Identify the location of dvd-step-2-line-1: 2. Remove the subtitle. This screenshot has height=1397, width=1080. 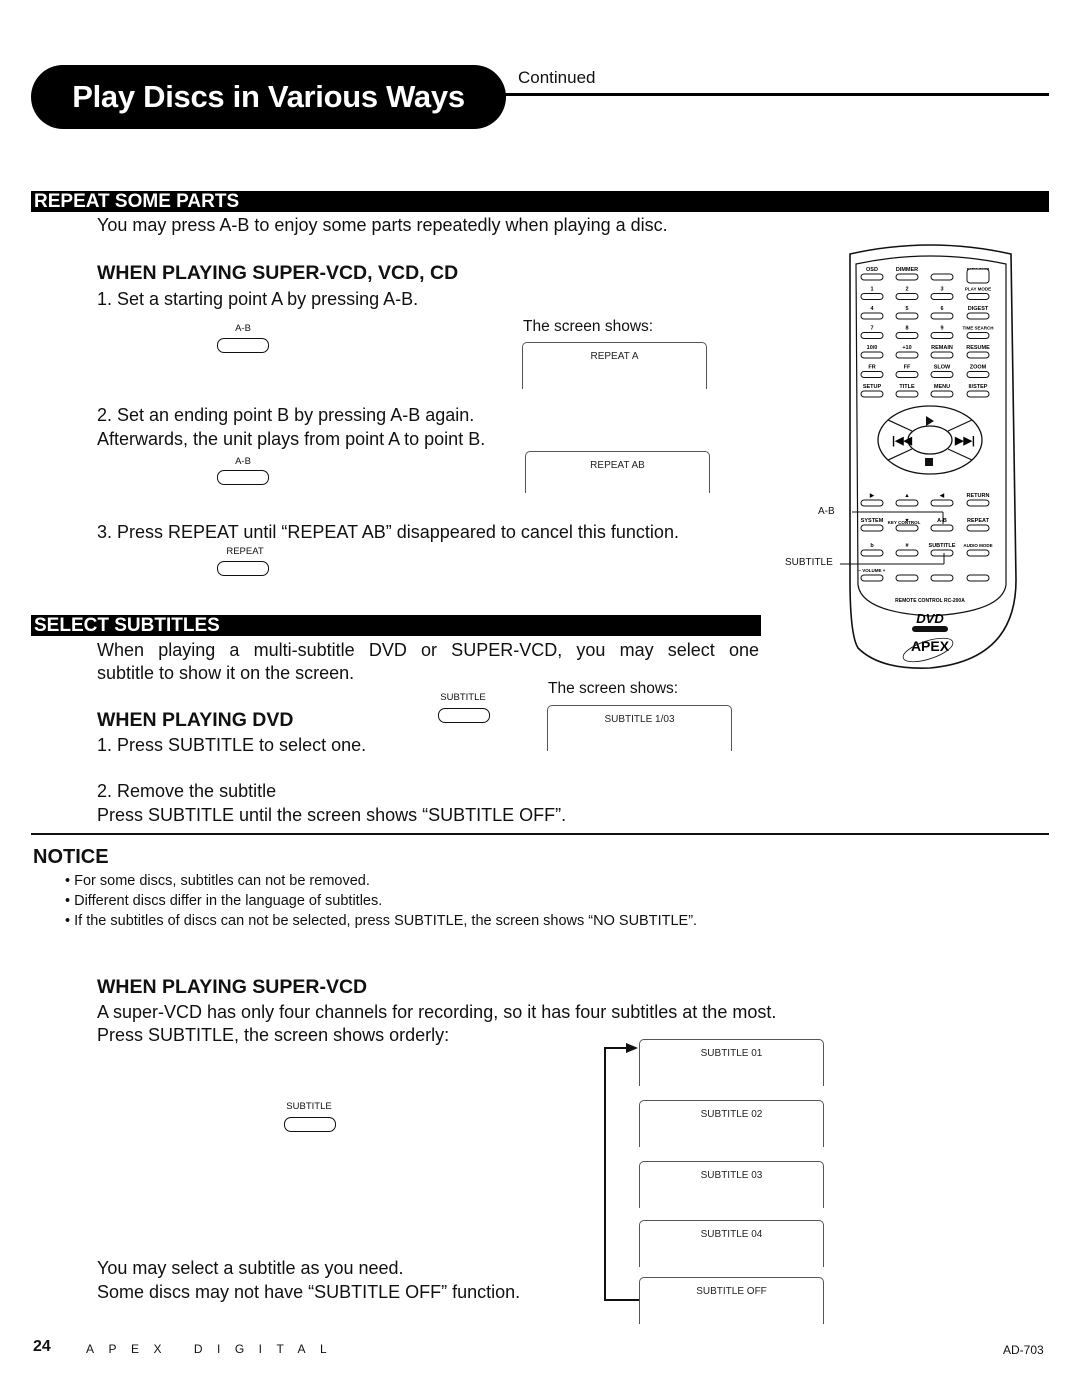
(187, 791).